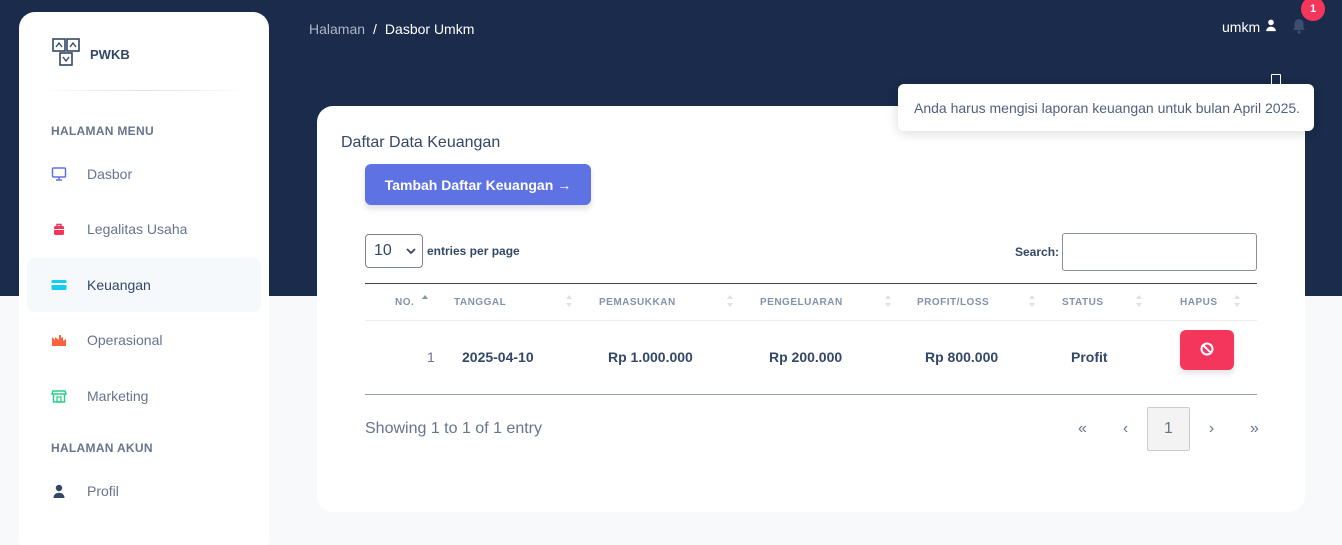 This screenshot has height=545, width=1342. Describe the element at coordinates (59, 229) in the screenshot. I see `briefcase-icon` at that location.